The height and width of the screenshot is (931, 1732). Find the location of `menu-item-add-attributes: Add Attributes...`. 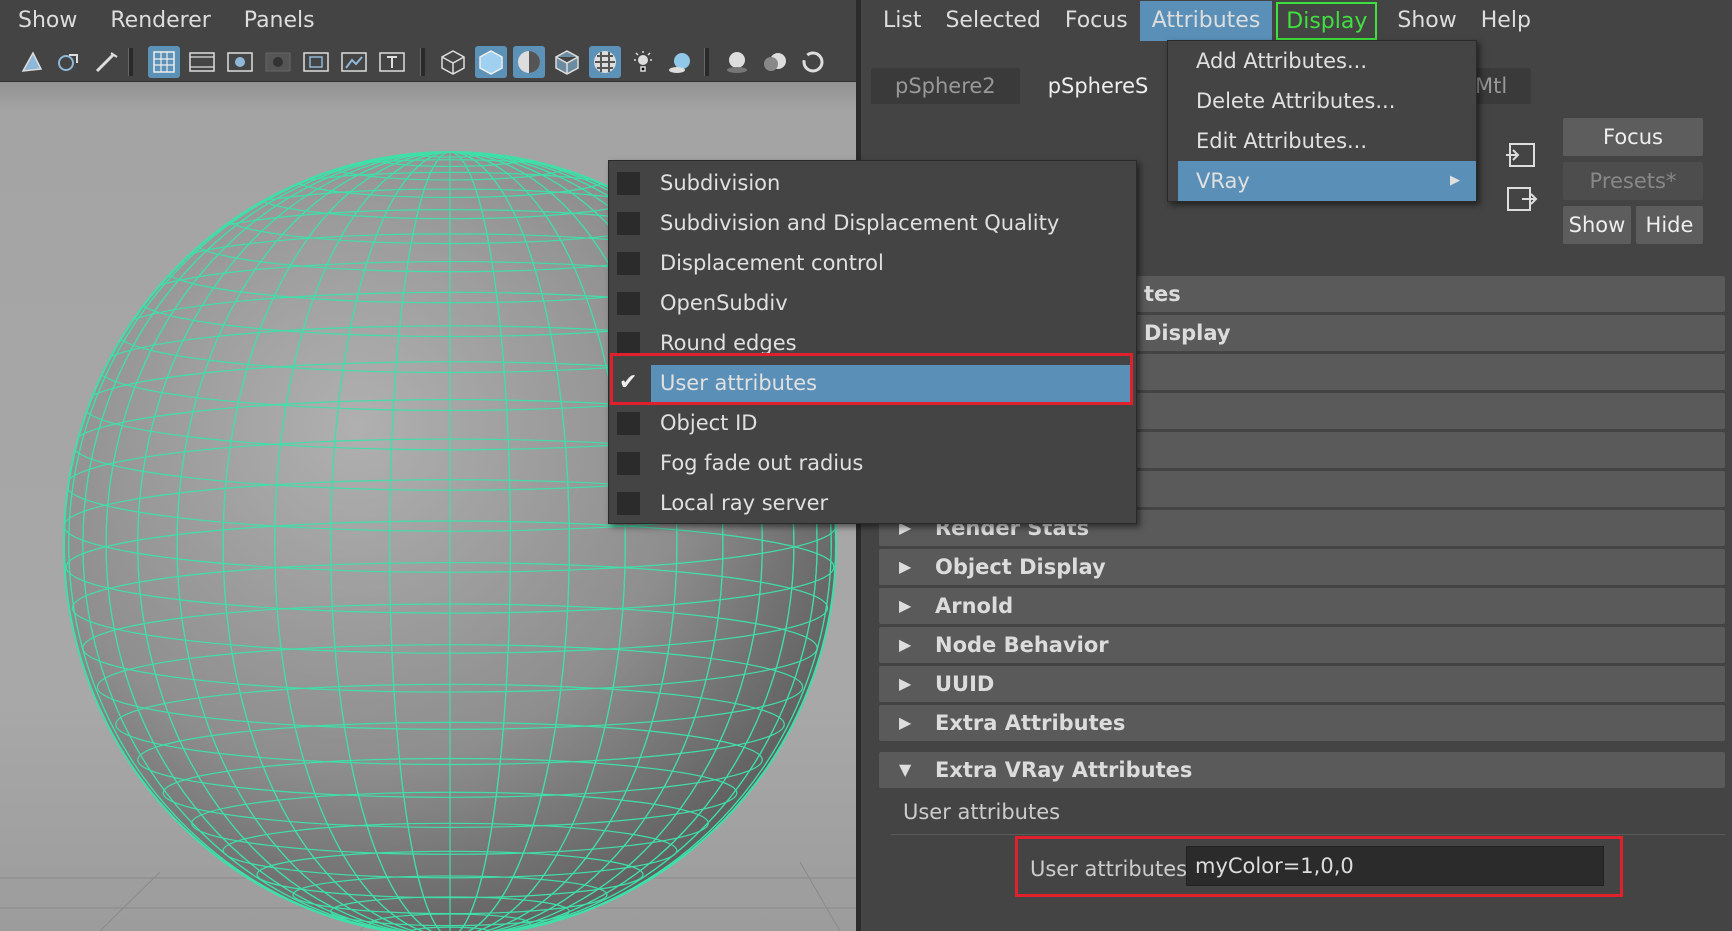

menu-item-add-attributes: Add Attributes... is located at coordinates (1327, 61).